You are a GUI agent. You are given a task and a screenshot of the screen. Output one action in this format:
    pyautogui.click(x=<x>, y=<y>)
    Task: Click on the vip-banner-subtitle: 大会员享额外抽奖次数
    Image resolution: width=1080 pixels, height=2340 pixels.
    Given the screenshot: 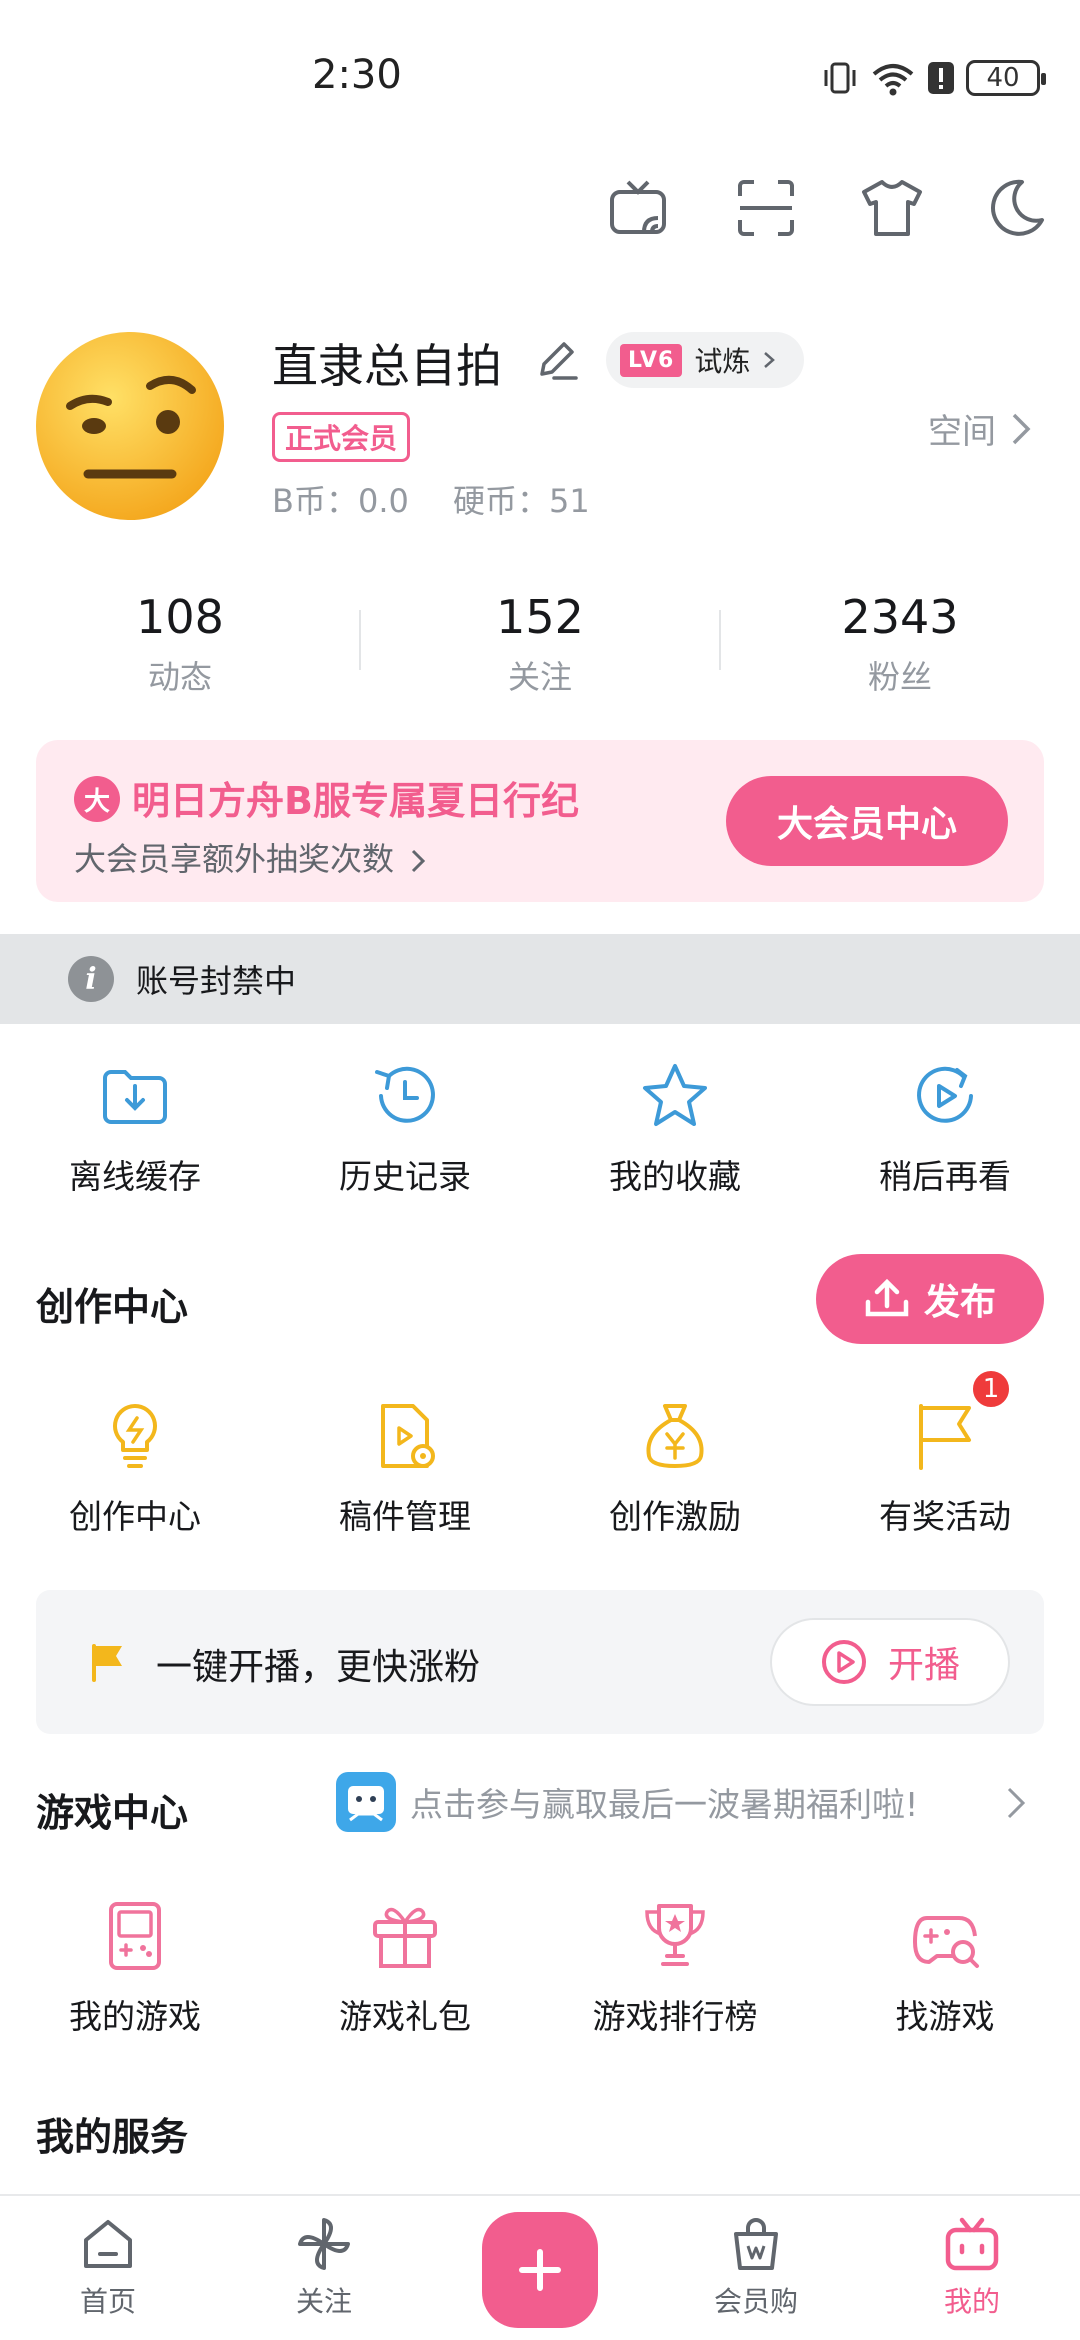 What is the action you would take?
    pyautogui.click(x=250, y=857)
    